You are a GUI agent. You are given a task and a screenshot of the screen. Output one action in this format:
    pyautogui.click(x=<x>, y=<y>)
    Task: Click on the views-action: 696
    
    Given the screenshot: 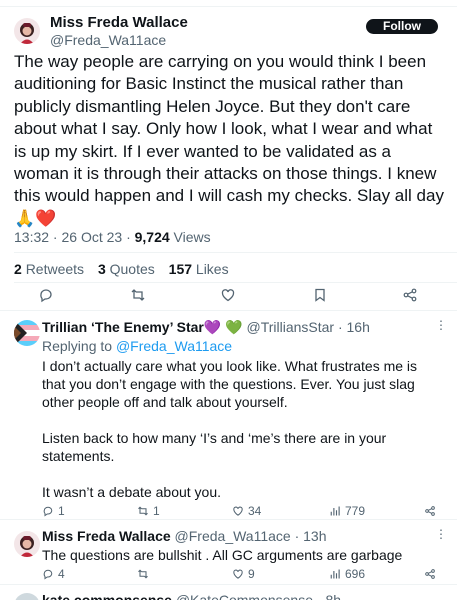 What is the action you would take?
    pyautogui.click(x=347, y=574)
    